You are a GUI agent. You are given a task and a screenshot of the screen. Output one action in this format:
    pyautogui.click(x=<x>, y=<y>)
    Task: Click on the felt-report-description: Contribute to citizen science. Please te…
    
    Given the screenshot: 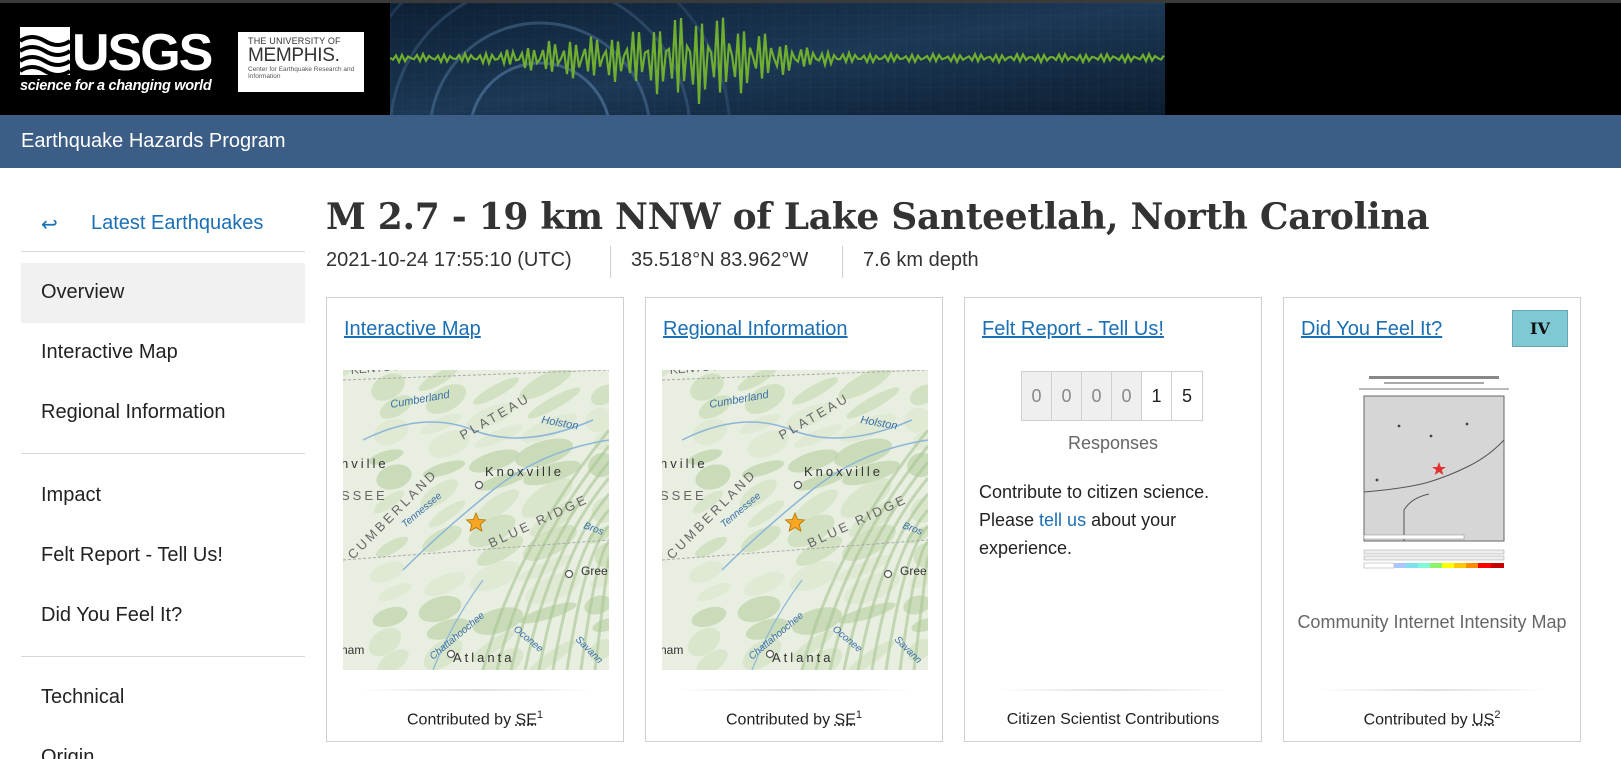 What is the action you would take?
    pyautogui.click(x=1114, y=520)
    